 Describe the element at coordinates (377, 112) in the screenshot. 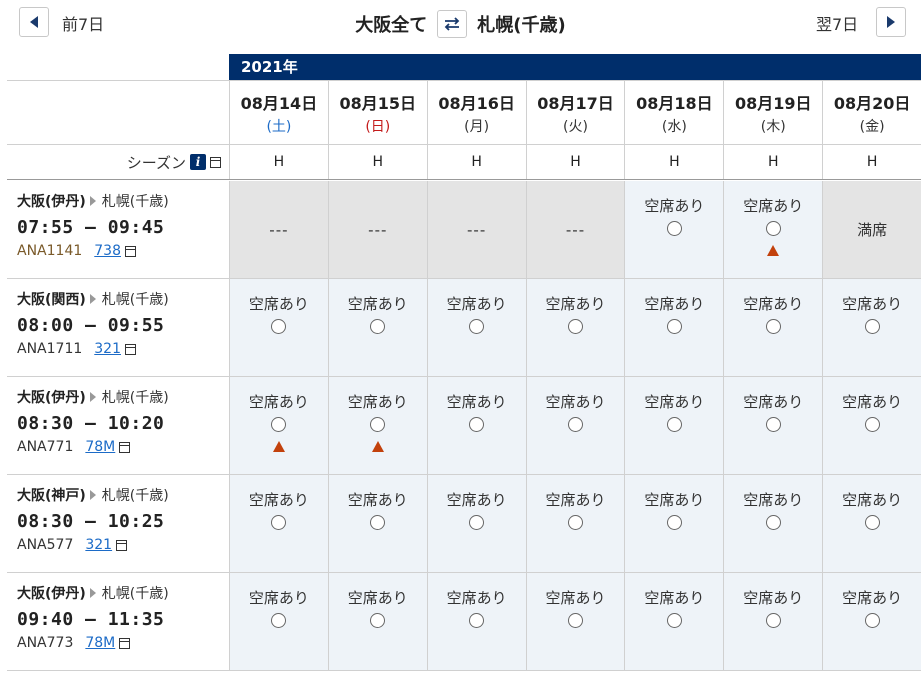

I see `date-header-cell: 08月15日 (日)` at that location.